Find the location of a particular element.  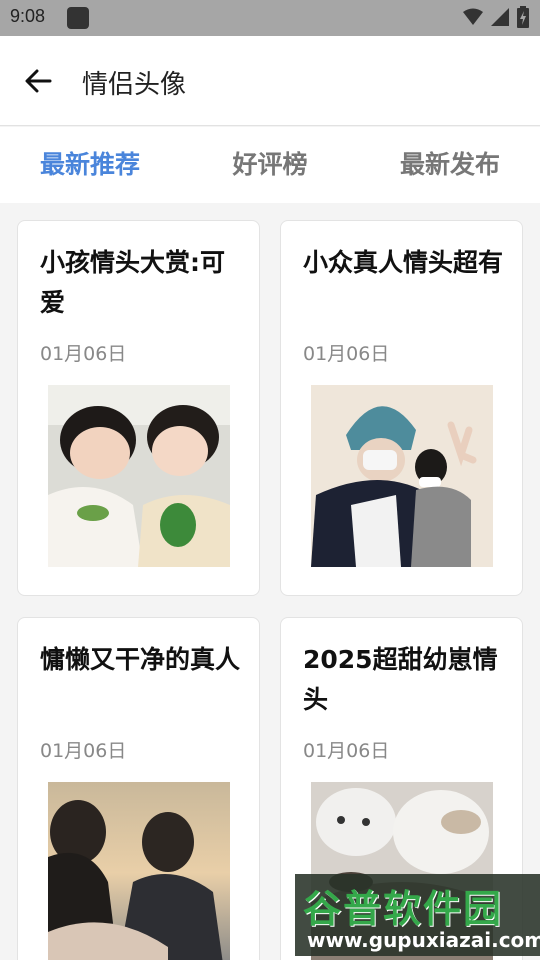

signal-icon is located at coordinates (500, 17).